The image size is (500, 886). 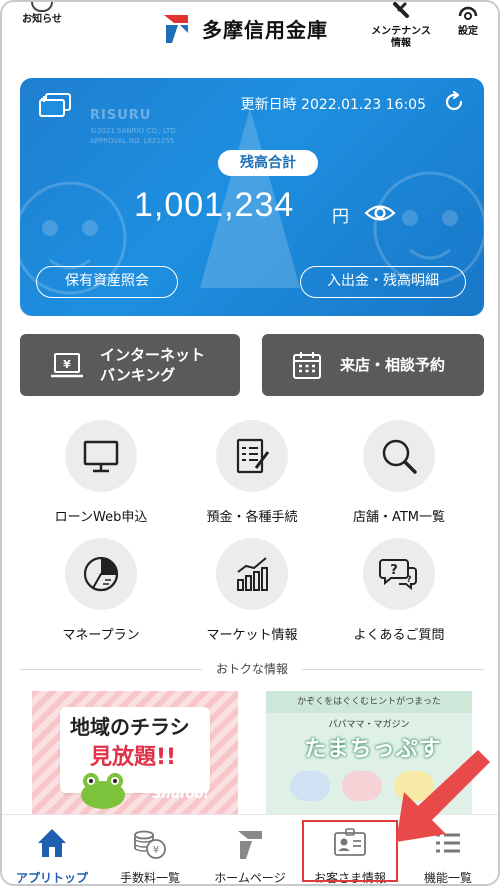 I want to click on menu-money-plan: マネープラン, so click(x=101, y=590).